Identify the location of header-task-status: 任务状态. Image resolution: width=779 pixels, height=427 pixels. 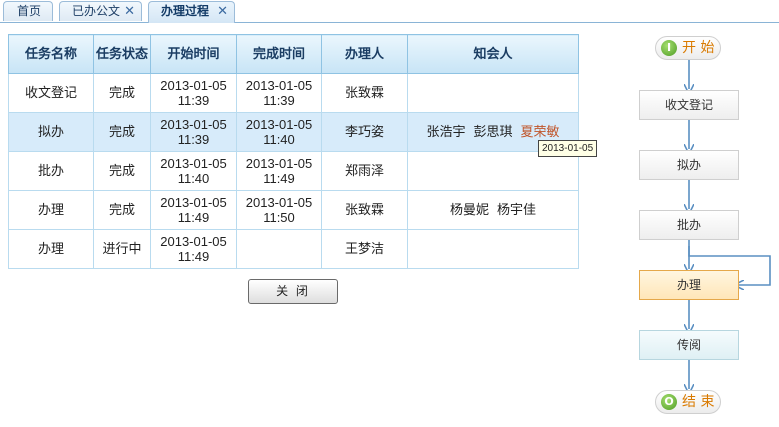
(122, 54).